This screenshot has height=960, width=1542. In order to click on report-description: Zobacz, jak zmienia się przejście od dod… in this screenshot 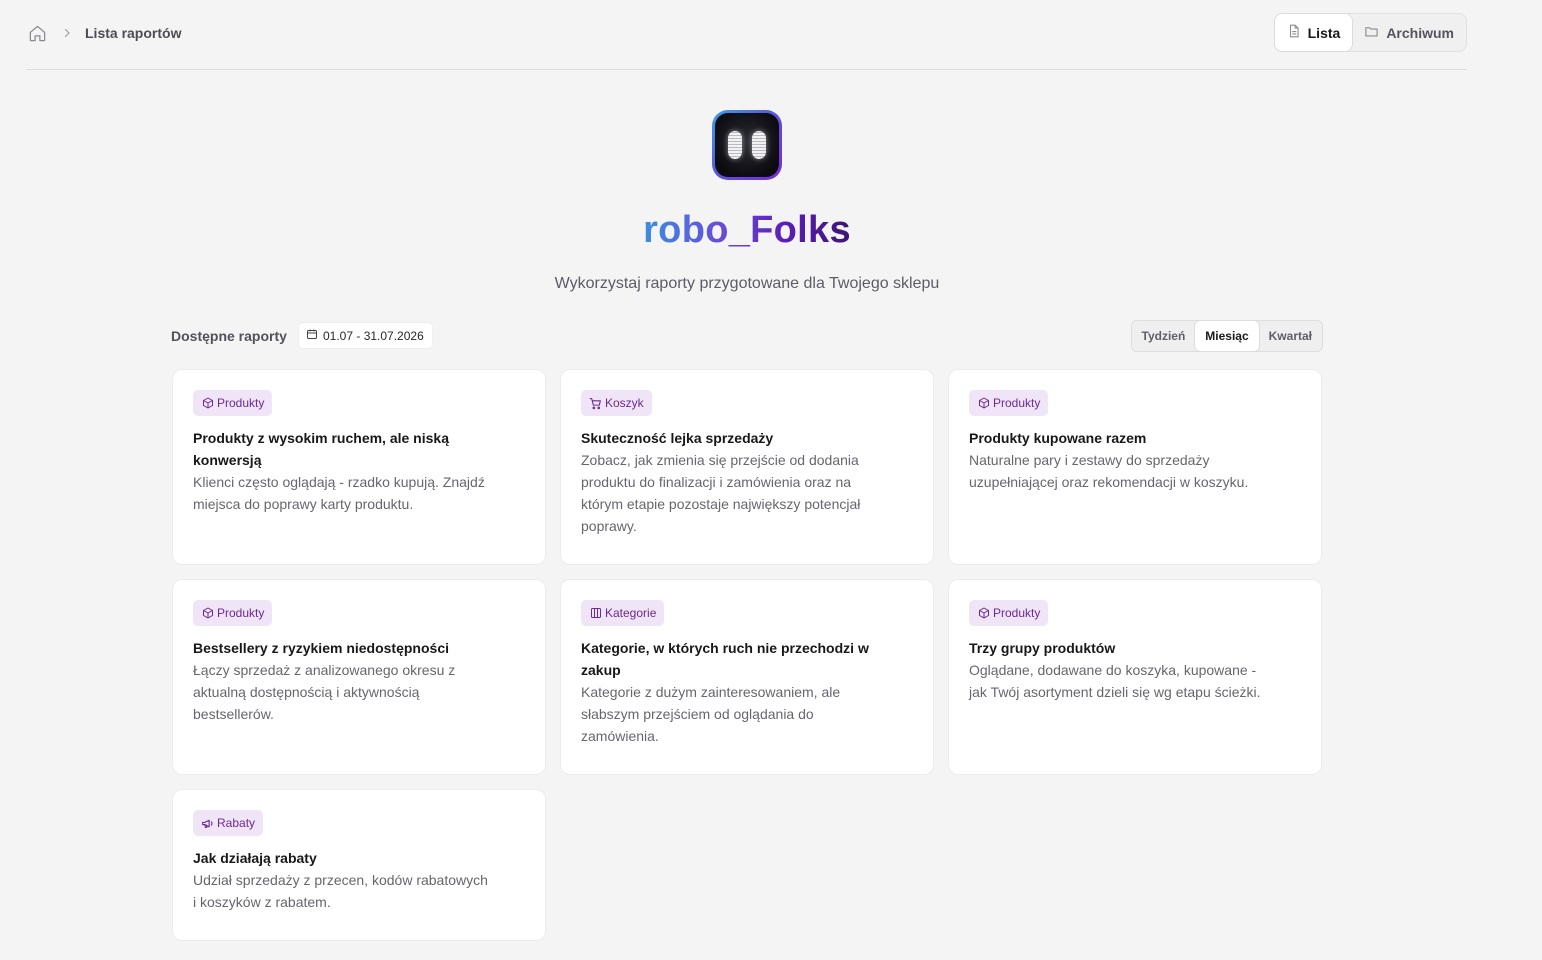, I will do `click(721, 493)`.